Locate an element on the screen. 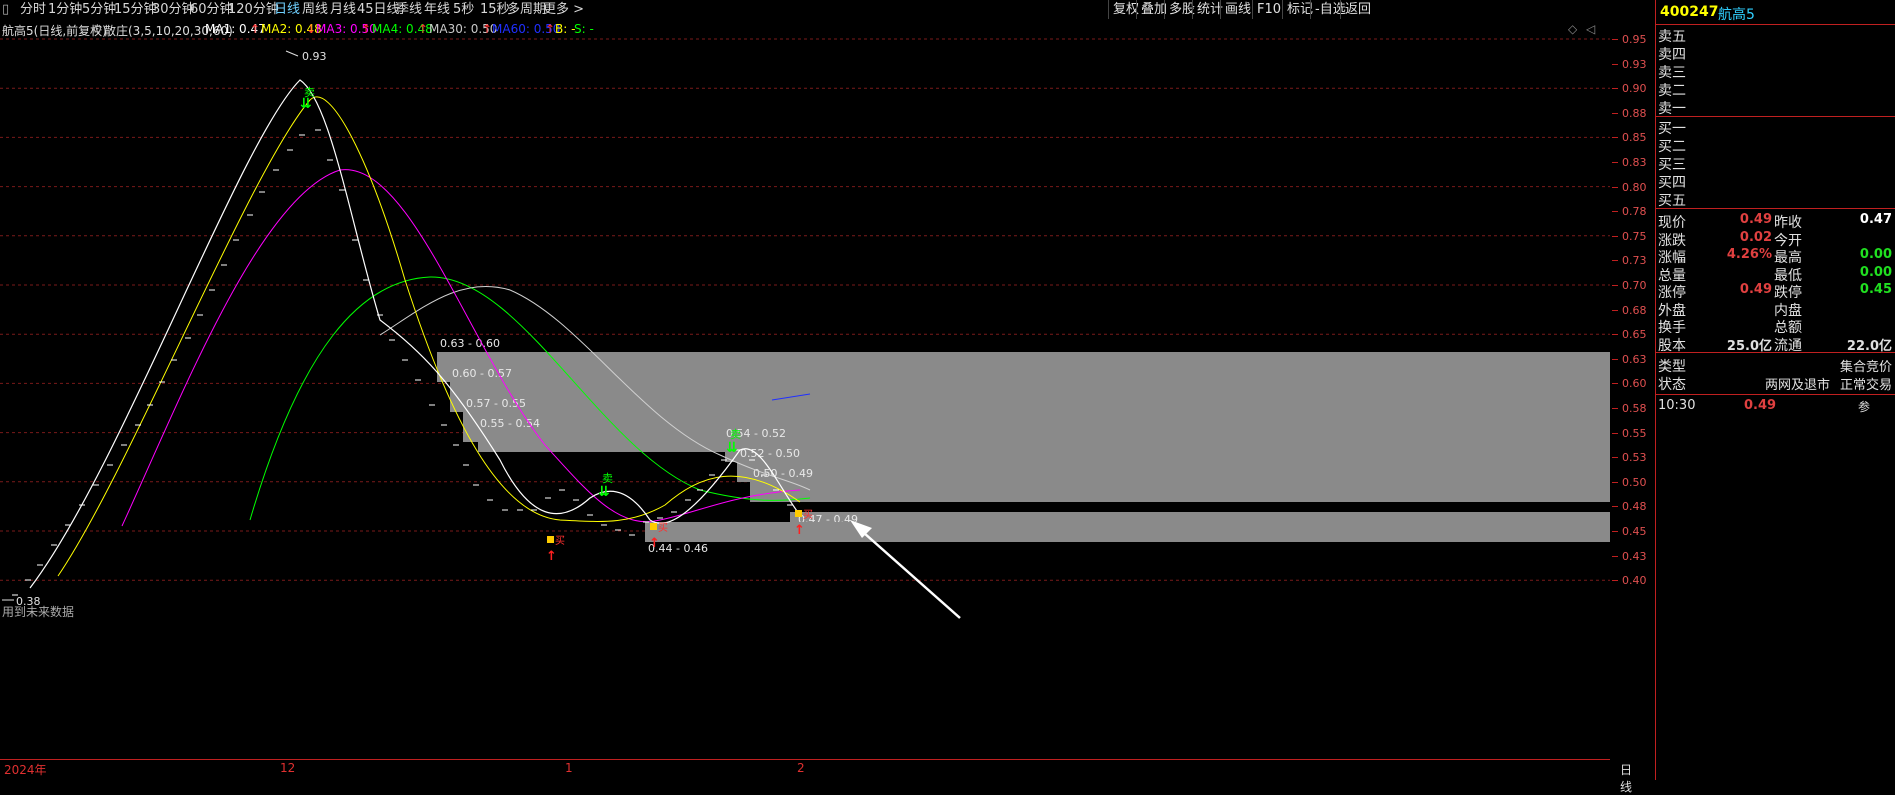 The image size is (1895, 795). quote-stat-value: 0.47 is located at coordinates (1875, 219).